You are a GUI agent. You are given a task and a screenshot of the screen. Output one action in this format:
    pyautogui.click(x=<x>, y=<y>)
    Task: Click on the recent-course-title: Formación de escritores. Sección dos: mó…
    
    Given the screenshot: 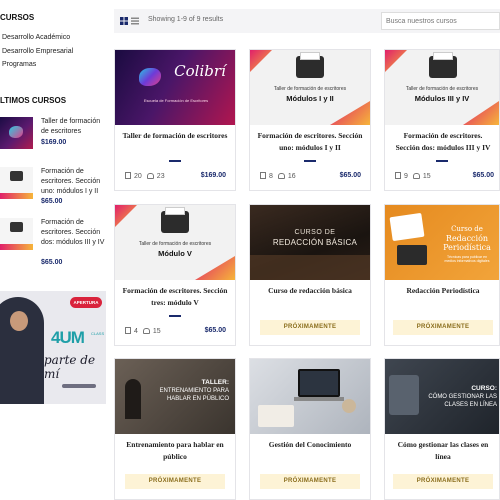 What is the action you would take?
    pyautogui.click(x=74, y=233)
    